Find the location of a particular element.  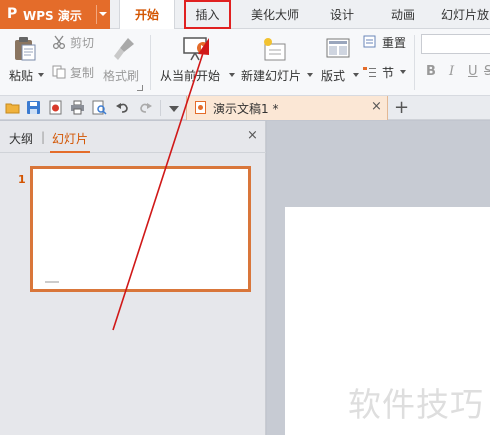

section-button: 节 is located at coordinates (386, 74).